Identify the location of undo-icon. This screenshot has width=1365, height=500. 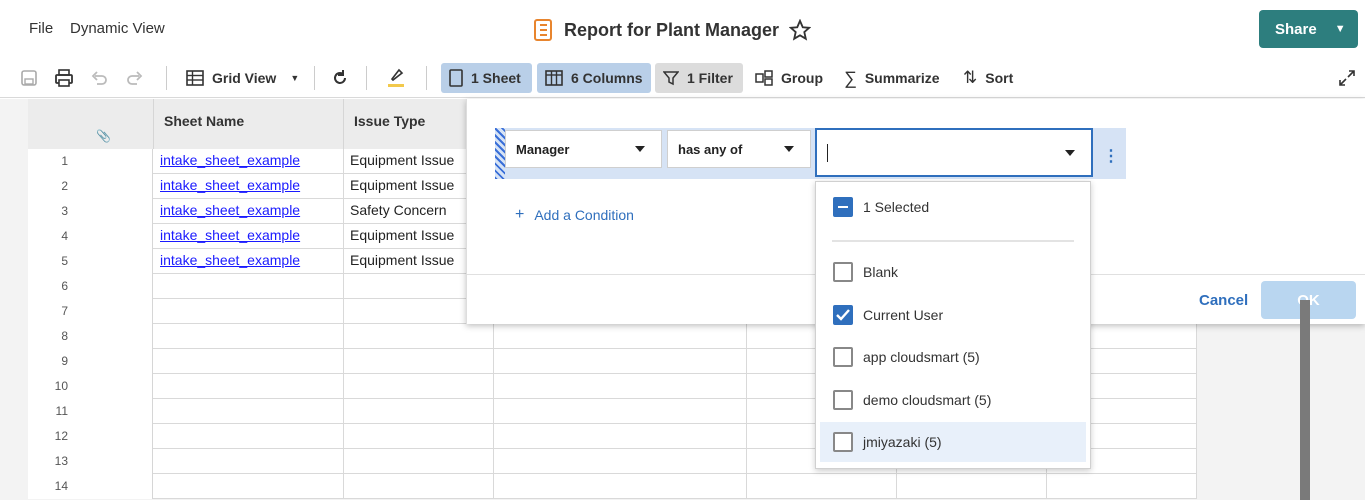
(99, 78).